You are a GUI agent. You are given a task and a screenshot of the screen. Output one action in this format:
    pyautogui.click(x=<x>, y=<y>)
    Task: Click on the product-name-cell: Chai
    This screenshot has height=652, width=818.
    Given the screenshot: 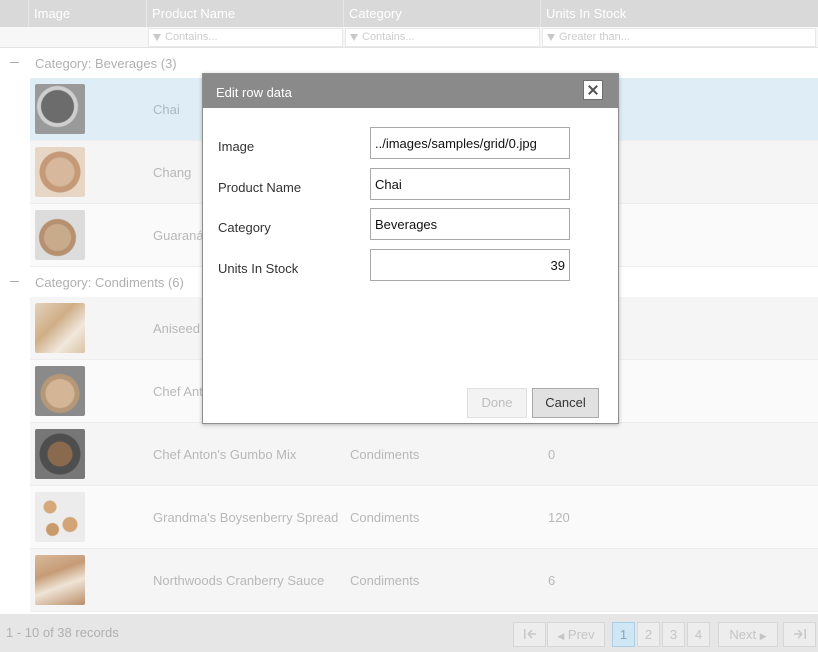 What is the action you would take?
    pyautogui.click(x=166, y=109)
    